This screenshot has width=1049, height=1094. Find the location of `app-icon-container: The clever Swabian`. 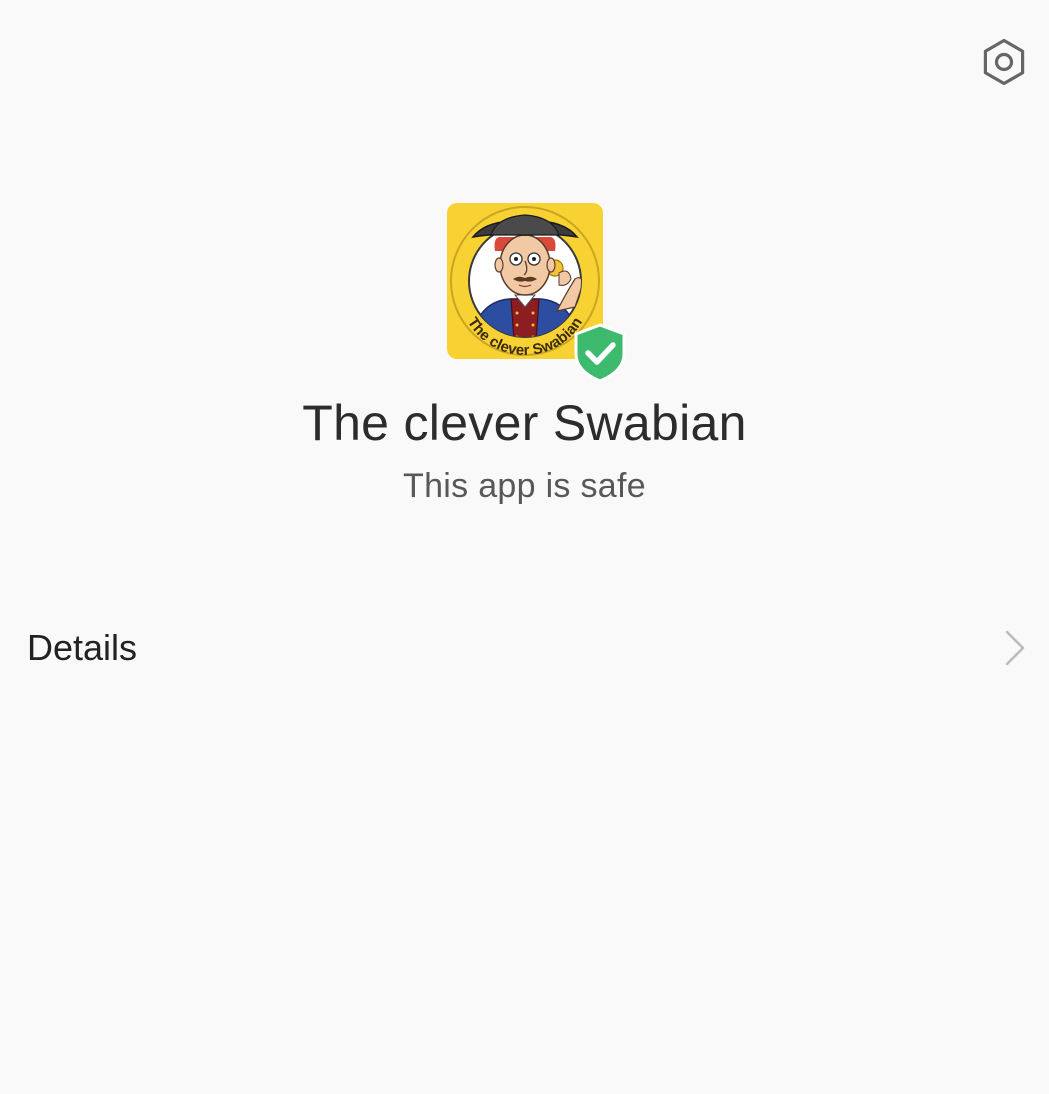

app-icon-container: The clever Swabian is located at coordinates (537, 293).